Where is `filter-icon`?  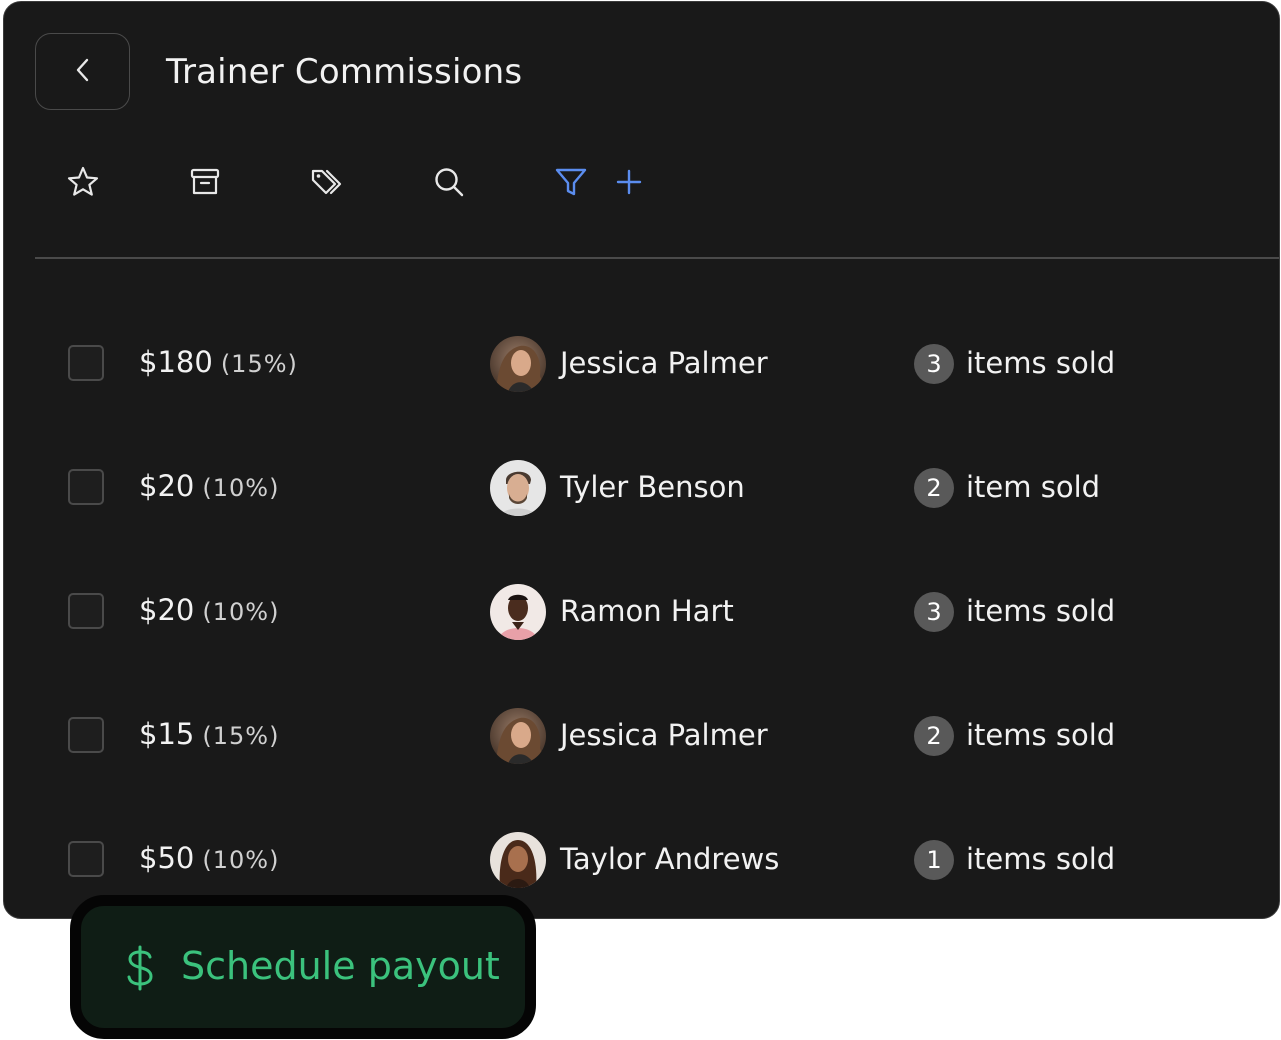
filter-icon is located at coordinates (571, 182).